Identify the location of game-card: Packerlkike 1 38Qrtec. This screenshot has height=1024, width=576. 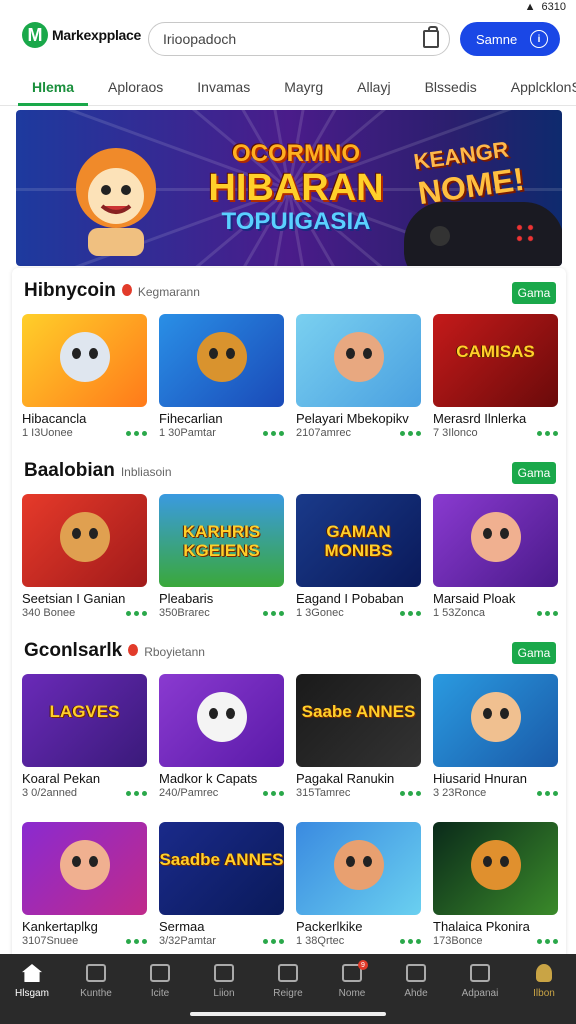
(358, 884).